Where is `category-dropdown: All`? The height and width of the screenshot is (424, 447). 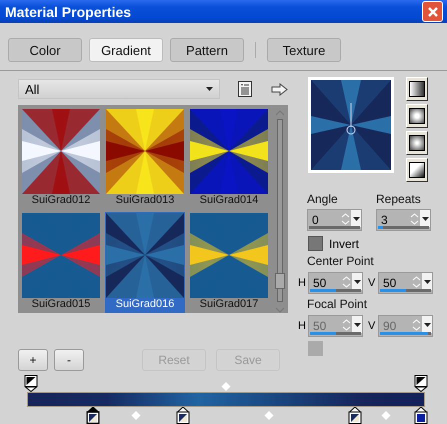 category-dropdown: All is located at coordinates (119, 89).